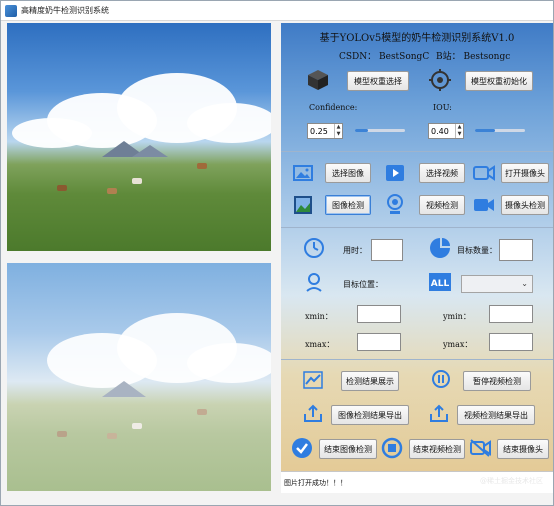 This screenshot has width=554, height=506. I want to click on iou-spinbox: 0.40 ▲ ▼, so click(446, 131).